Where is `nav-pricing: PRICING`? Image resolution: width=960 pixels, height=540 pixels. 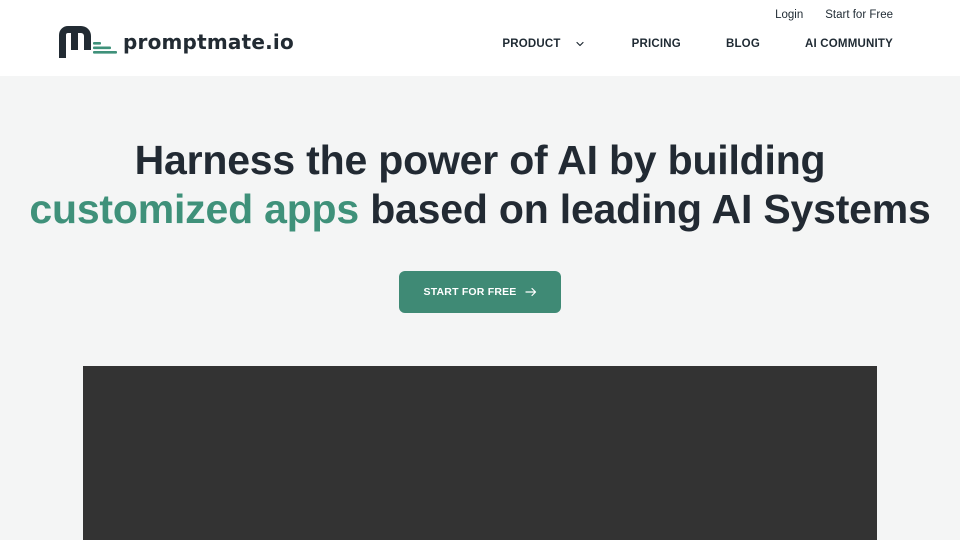 nav-pricing: PRICING is located at coordinates (656, 44).